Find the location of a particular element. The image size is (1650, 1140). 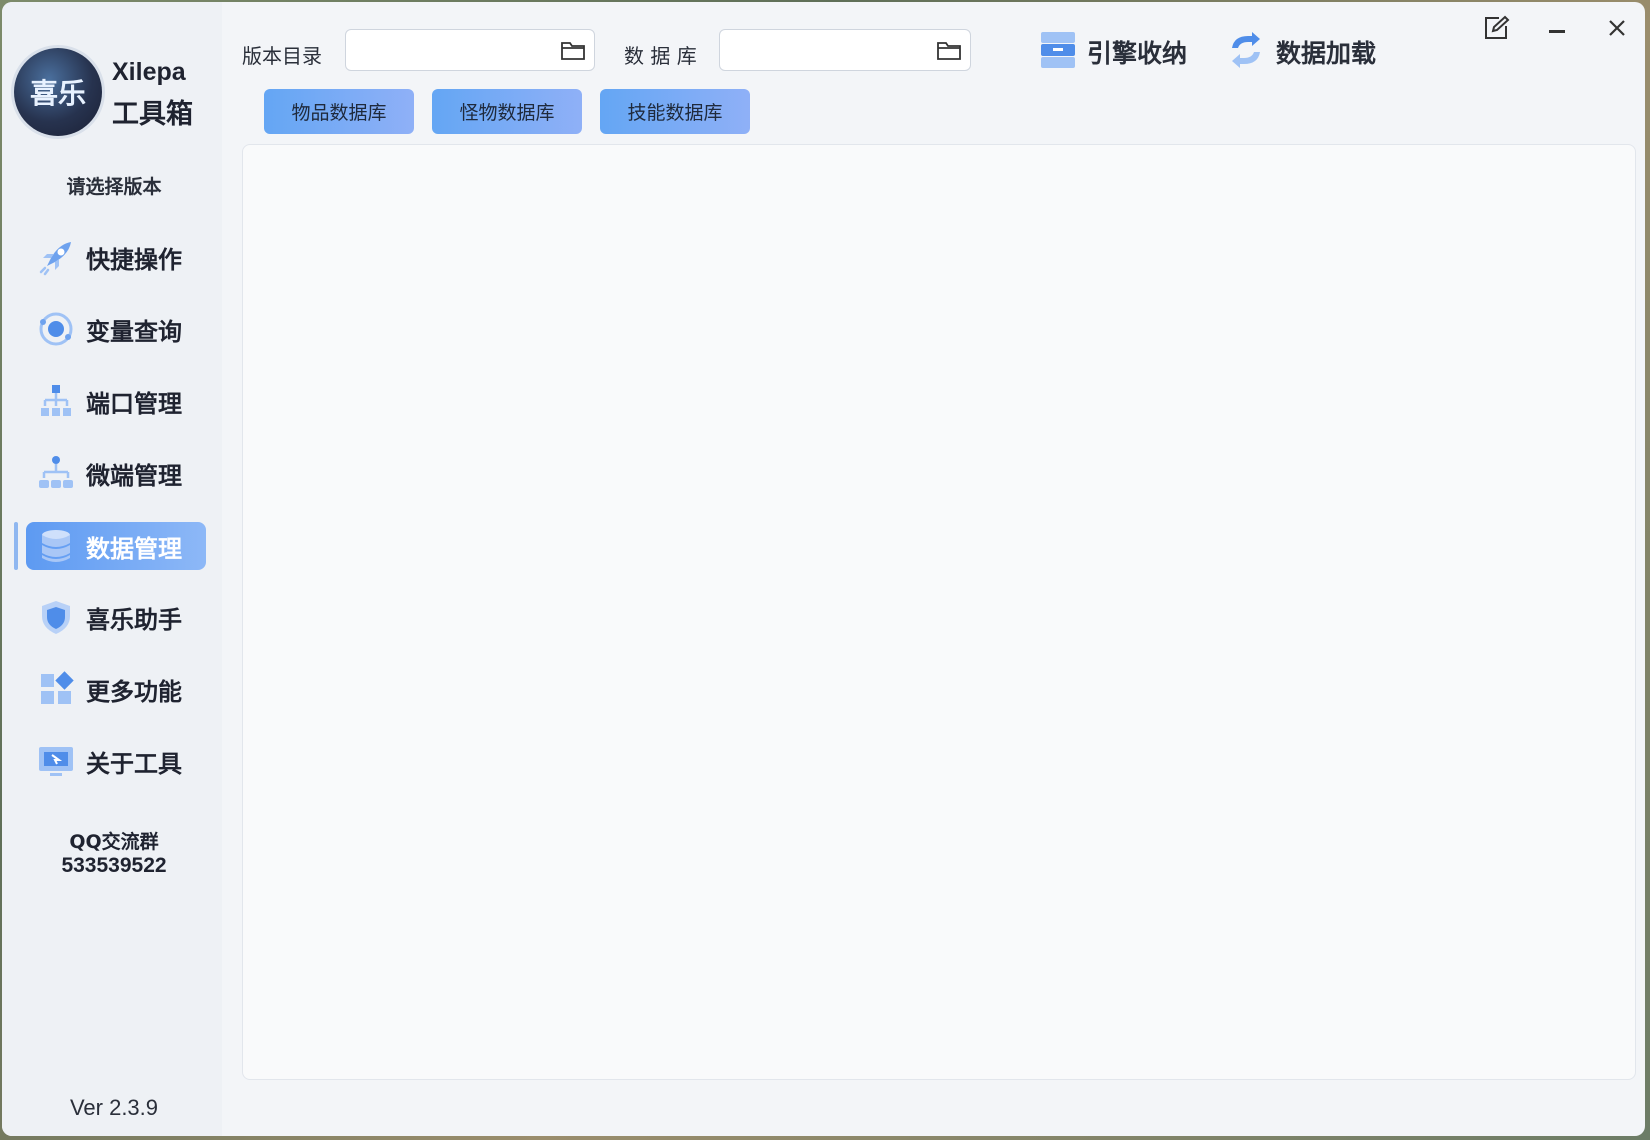

edit-icon is located at coordinates (1497, 28).